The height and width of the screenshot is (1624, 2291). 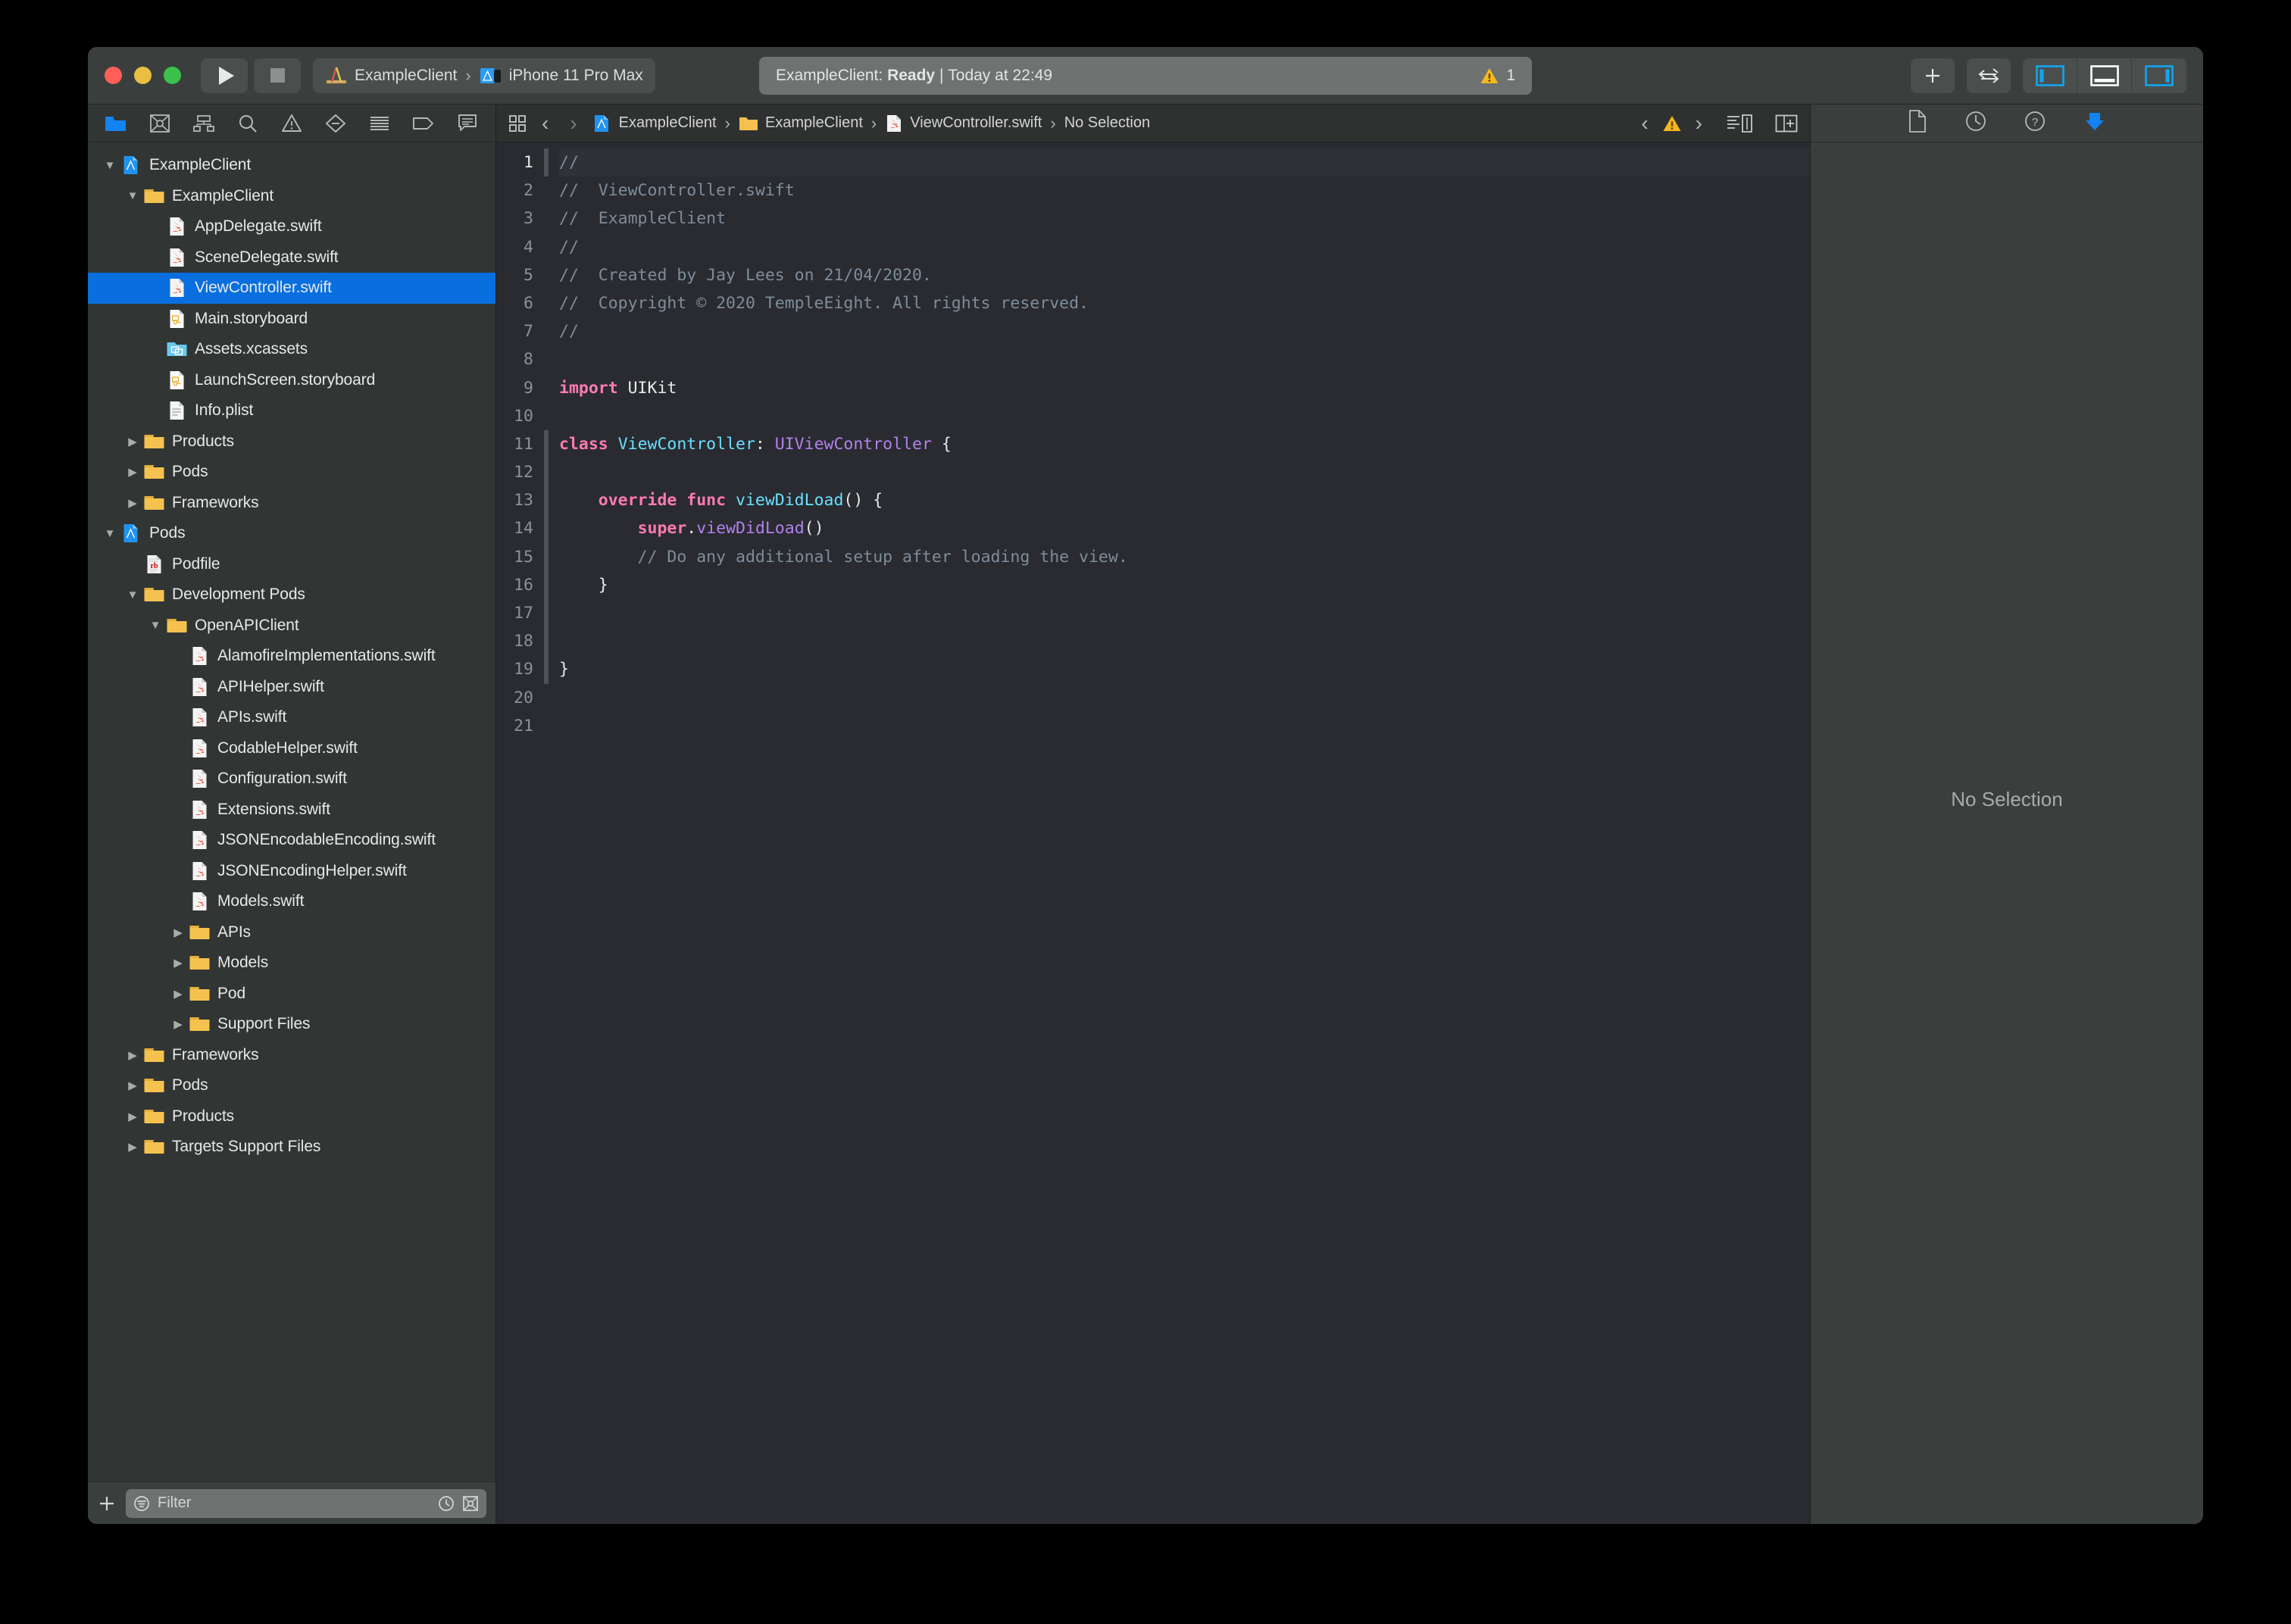 What do you see at coordinates (468, 123) in the screenshot?
I see `report-navigator-tab` at bounding box center [468, 123].